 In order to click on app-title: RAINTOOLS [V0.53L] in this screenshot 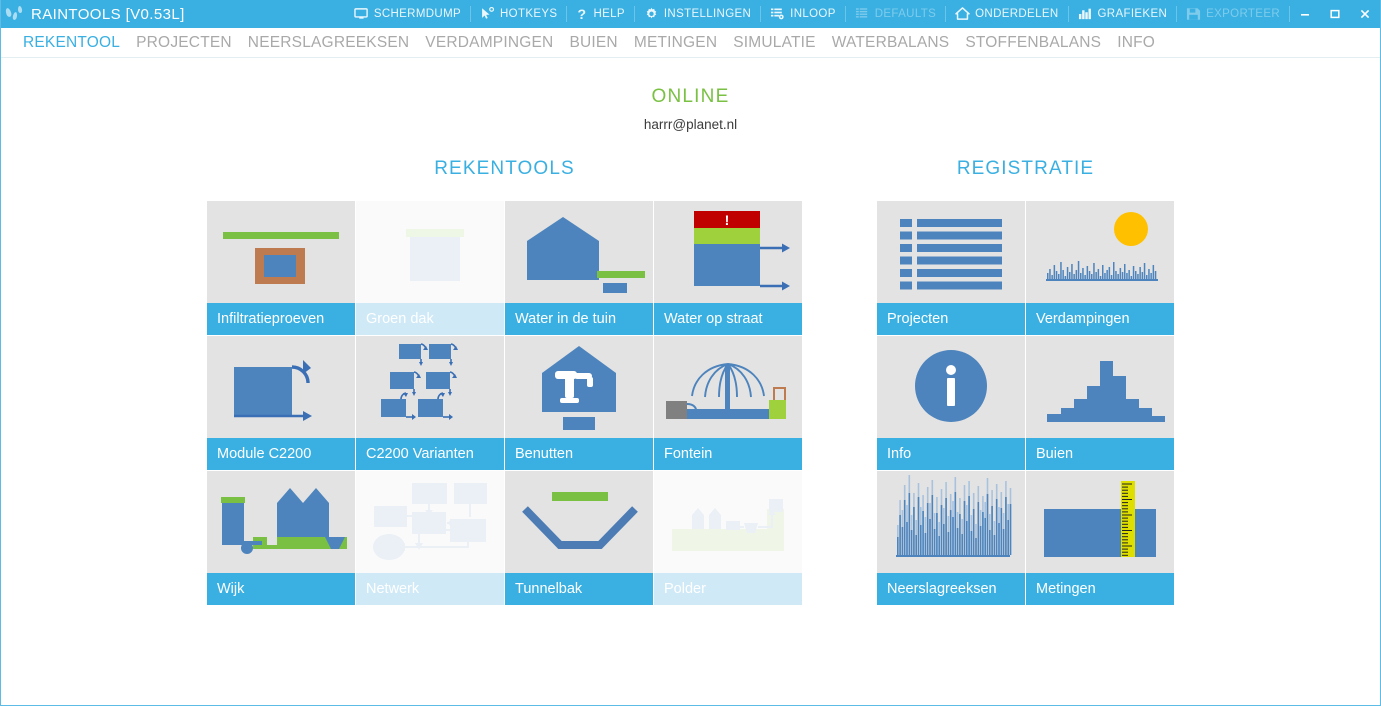, I will do `click(108, 14)`.